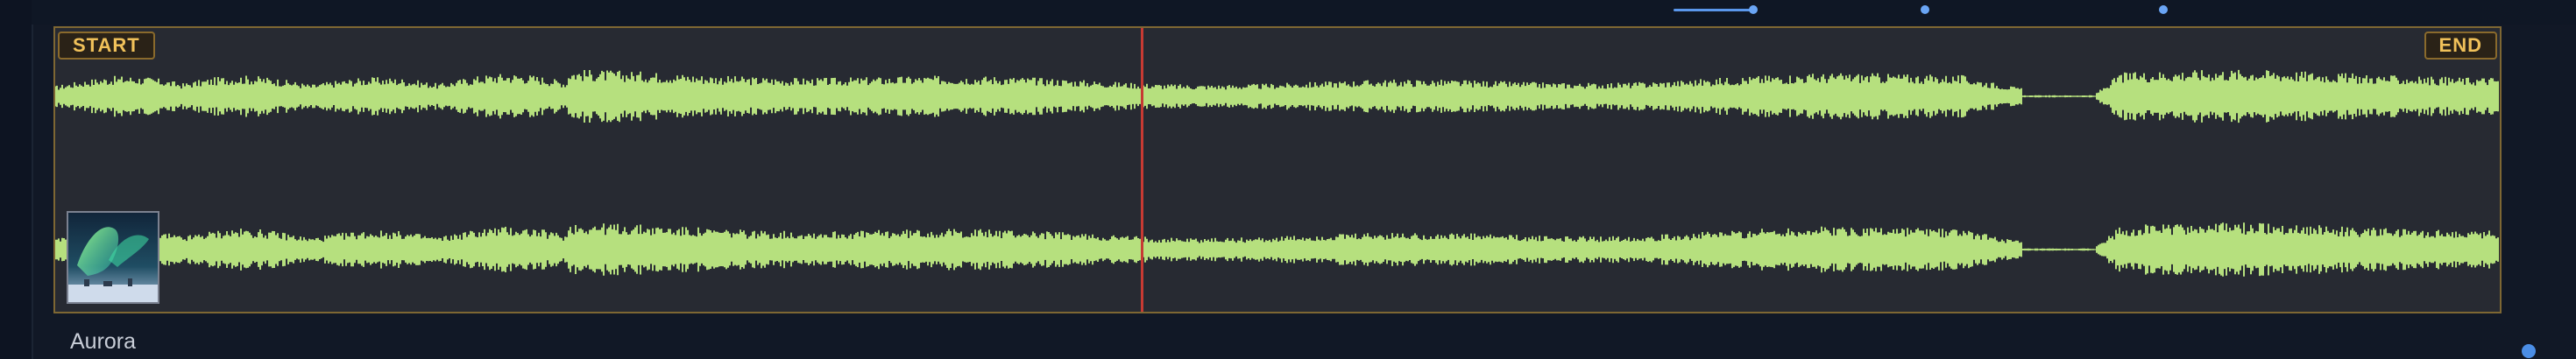 The image size is (2576, 359). What do you see at coordinates (1142, 170) in the screenshot?
I see `playhead` at bounding box center [1142, 170].